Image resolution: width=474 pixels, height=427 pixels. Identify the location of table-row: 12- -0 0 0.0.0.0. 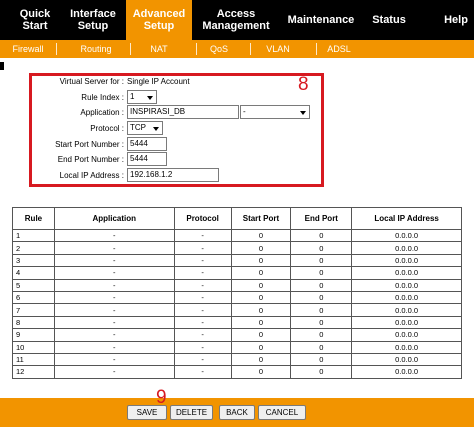
(237, 372).